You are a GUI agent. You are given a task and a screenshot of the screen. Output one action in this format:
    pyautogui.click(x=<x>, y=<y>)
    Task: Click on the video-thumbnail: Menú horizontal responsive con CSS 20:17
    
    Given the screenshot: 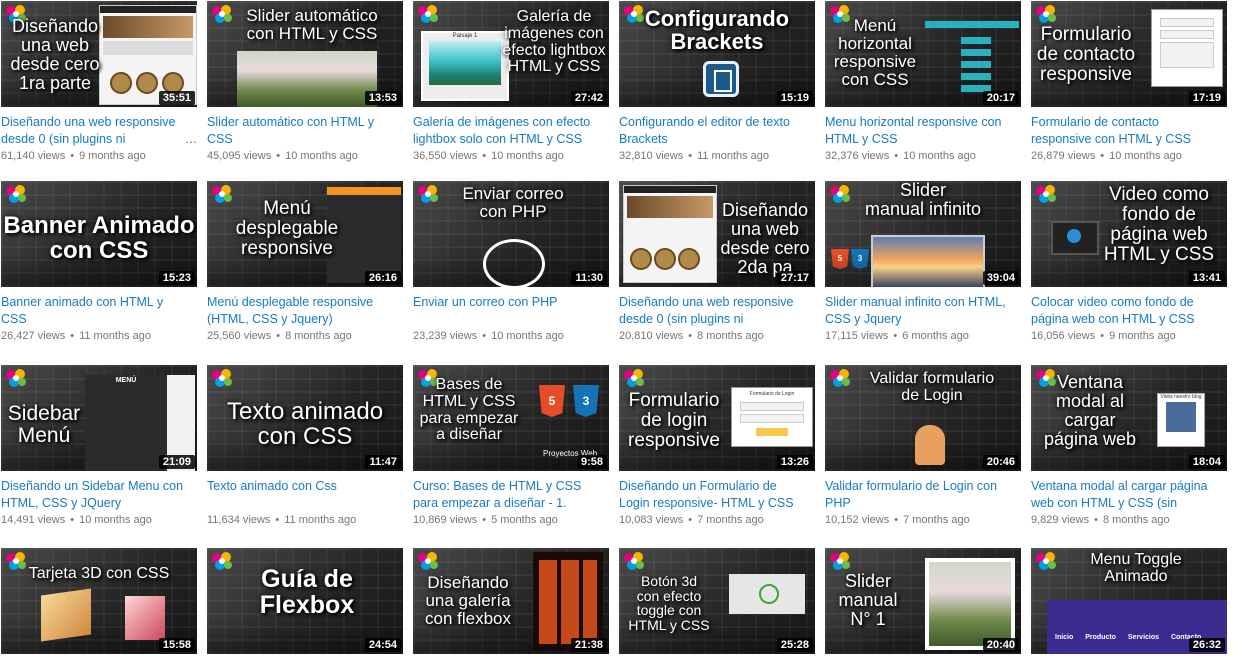 What is the action you would take?
    pyautogui.click(x=923, y=54)
    